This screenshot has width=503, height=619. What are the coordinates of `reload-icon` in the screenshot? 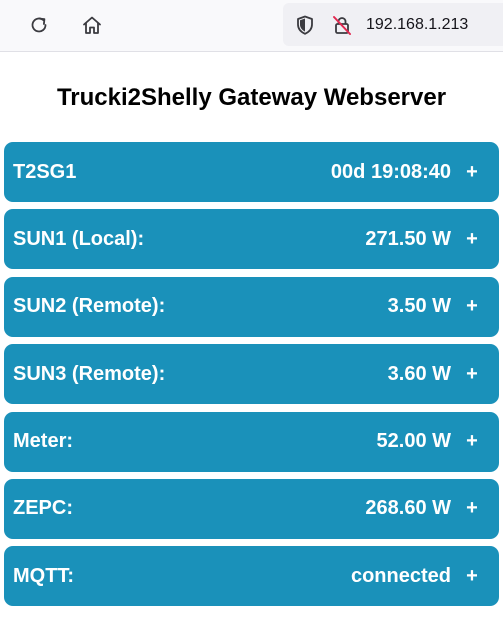 It's located at (39, 25).